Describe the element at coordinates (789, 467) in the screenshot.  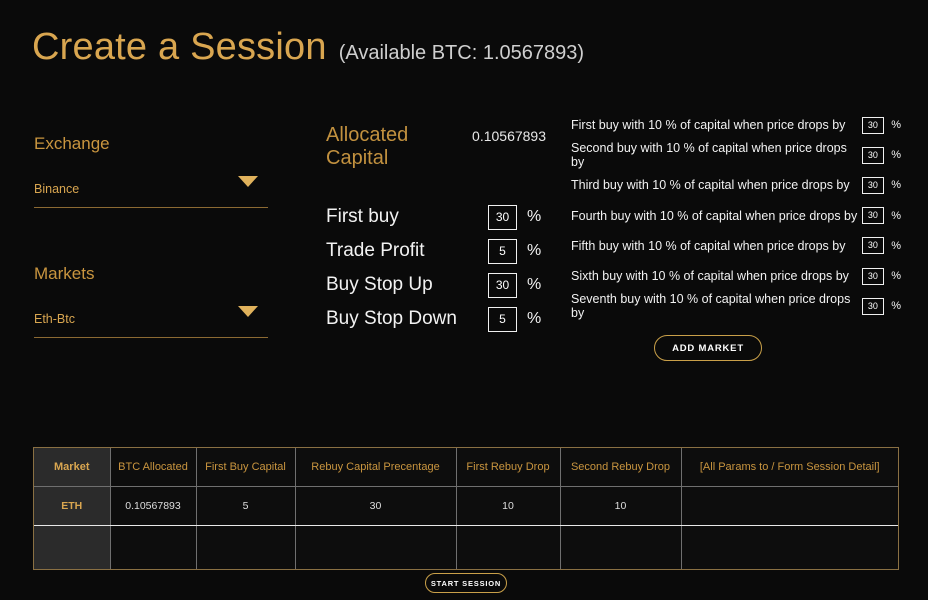
I see `table-header-all-params: [All Params to / Form Session Detail]` at that location.